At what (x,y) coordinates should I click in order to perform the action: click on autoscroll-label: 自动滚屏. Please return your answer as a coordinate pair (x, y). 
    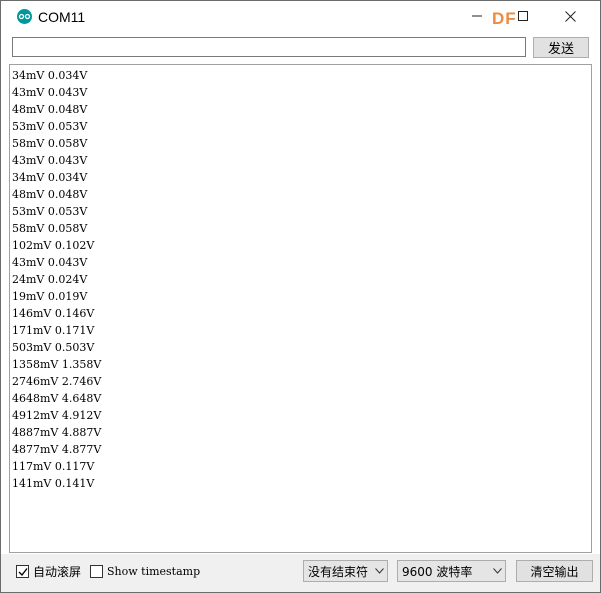
    Looking at the image, I should click on (57, 571).